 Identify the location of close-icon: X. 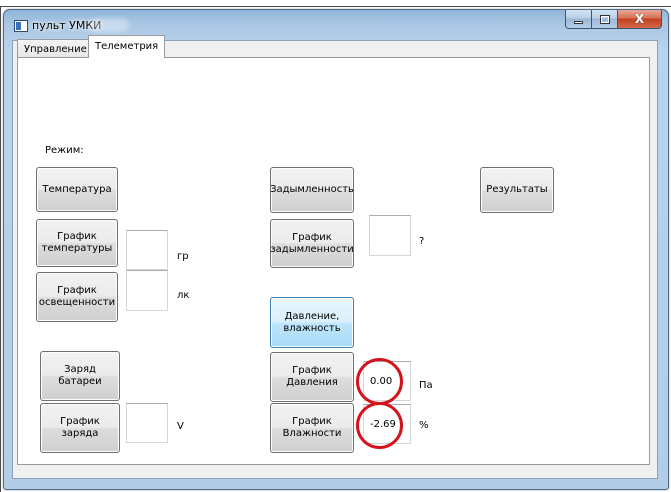
(639, 19).